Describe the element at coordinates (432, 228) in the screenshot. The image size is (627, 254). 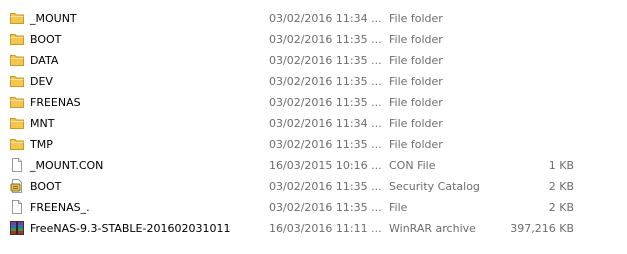
I see `file-type: WinRAR archive` at that location.